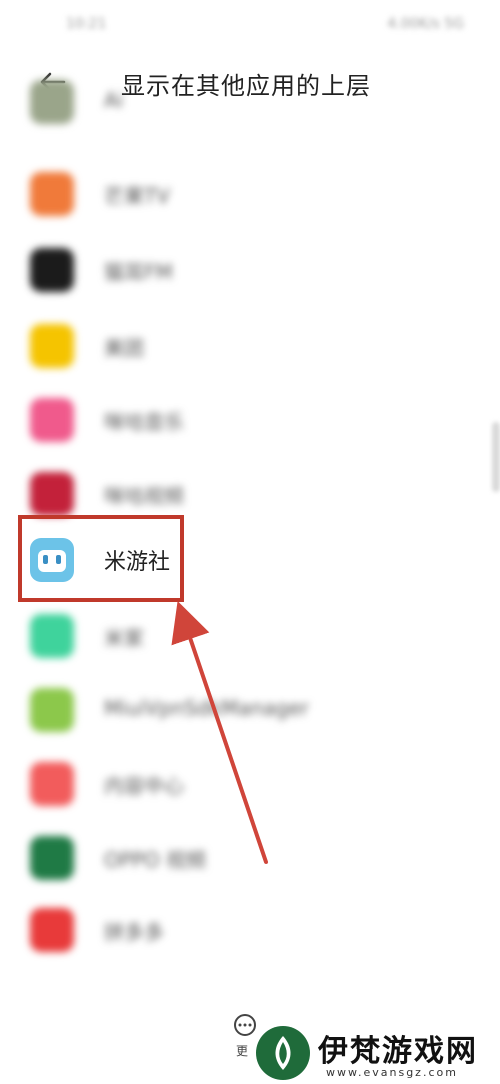 Image resolution: width=500 pixels, height=1084 pixels. What do you see at coordinates (206, 708) in the screenshot?
I see `app-name: MiuiVpnSdkManager` at bounding box center [206, 708].